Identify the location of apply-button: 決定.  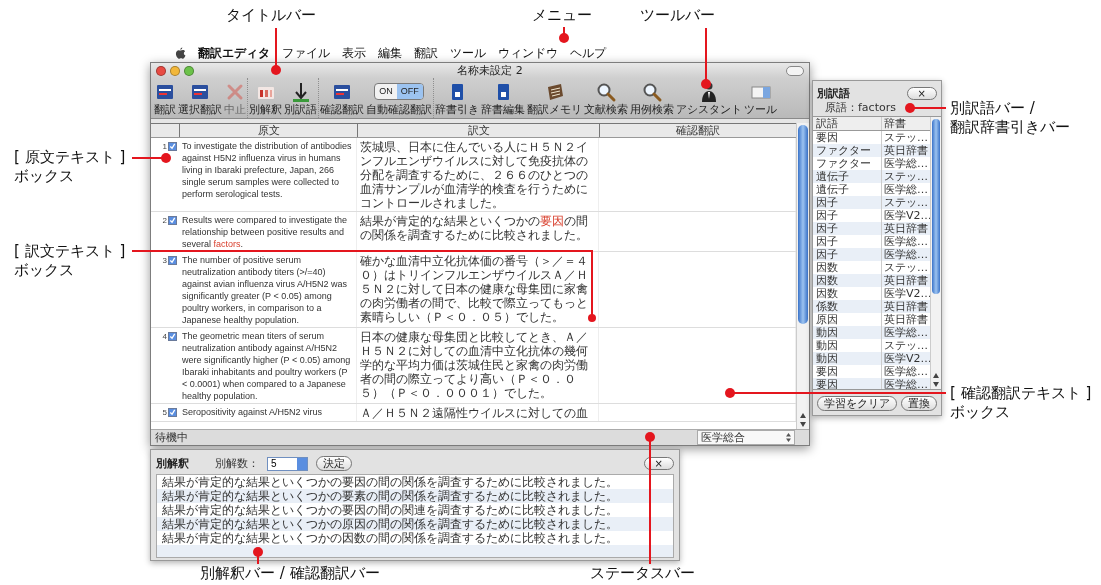
(334, 463).